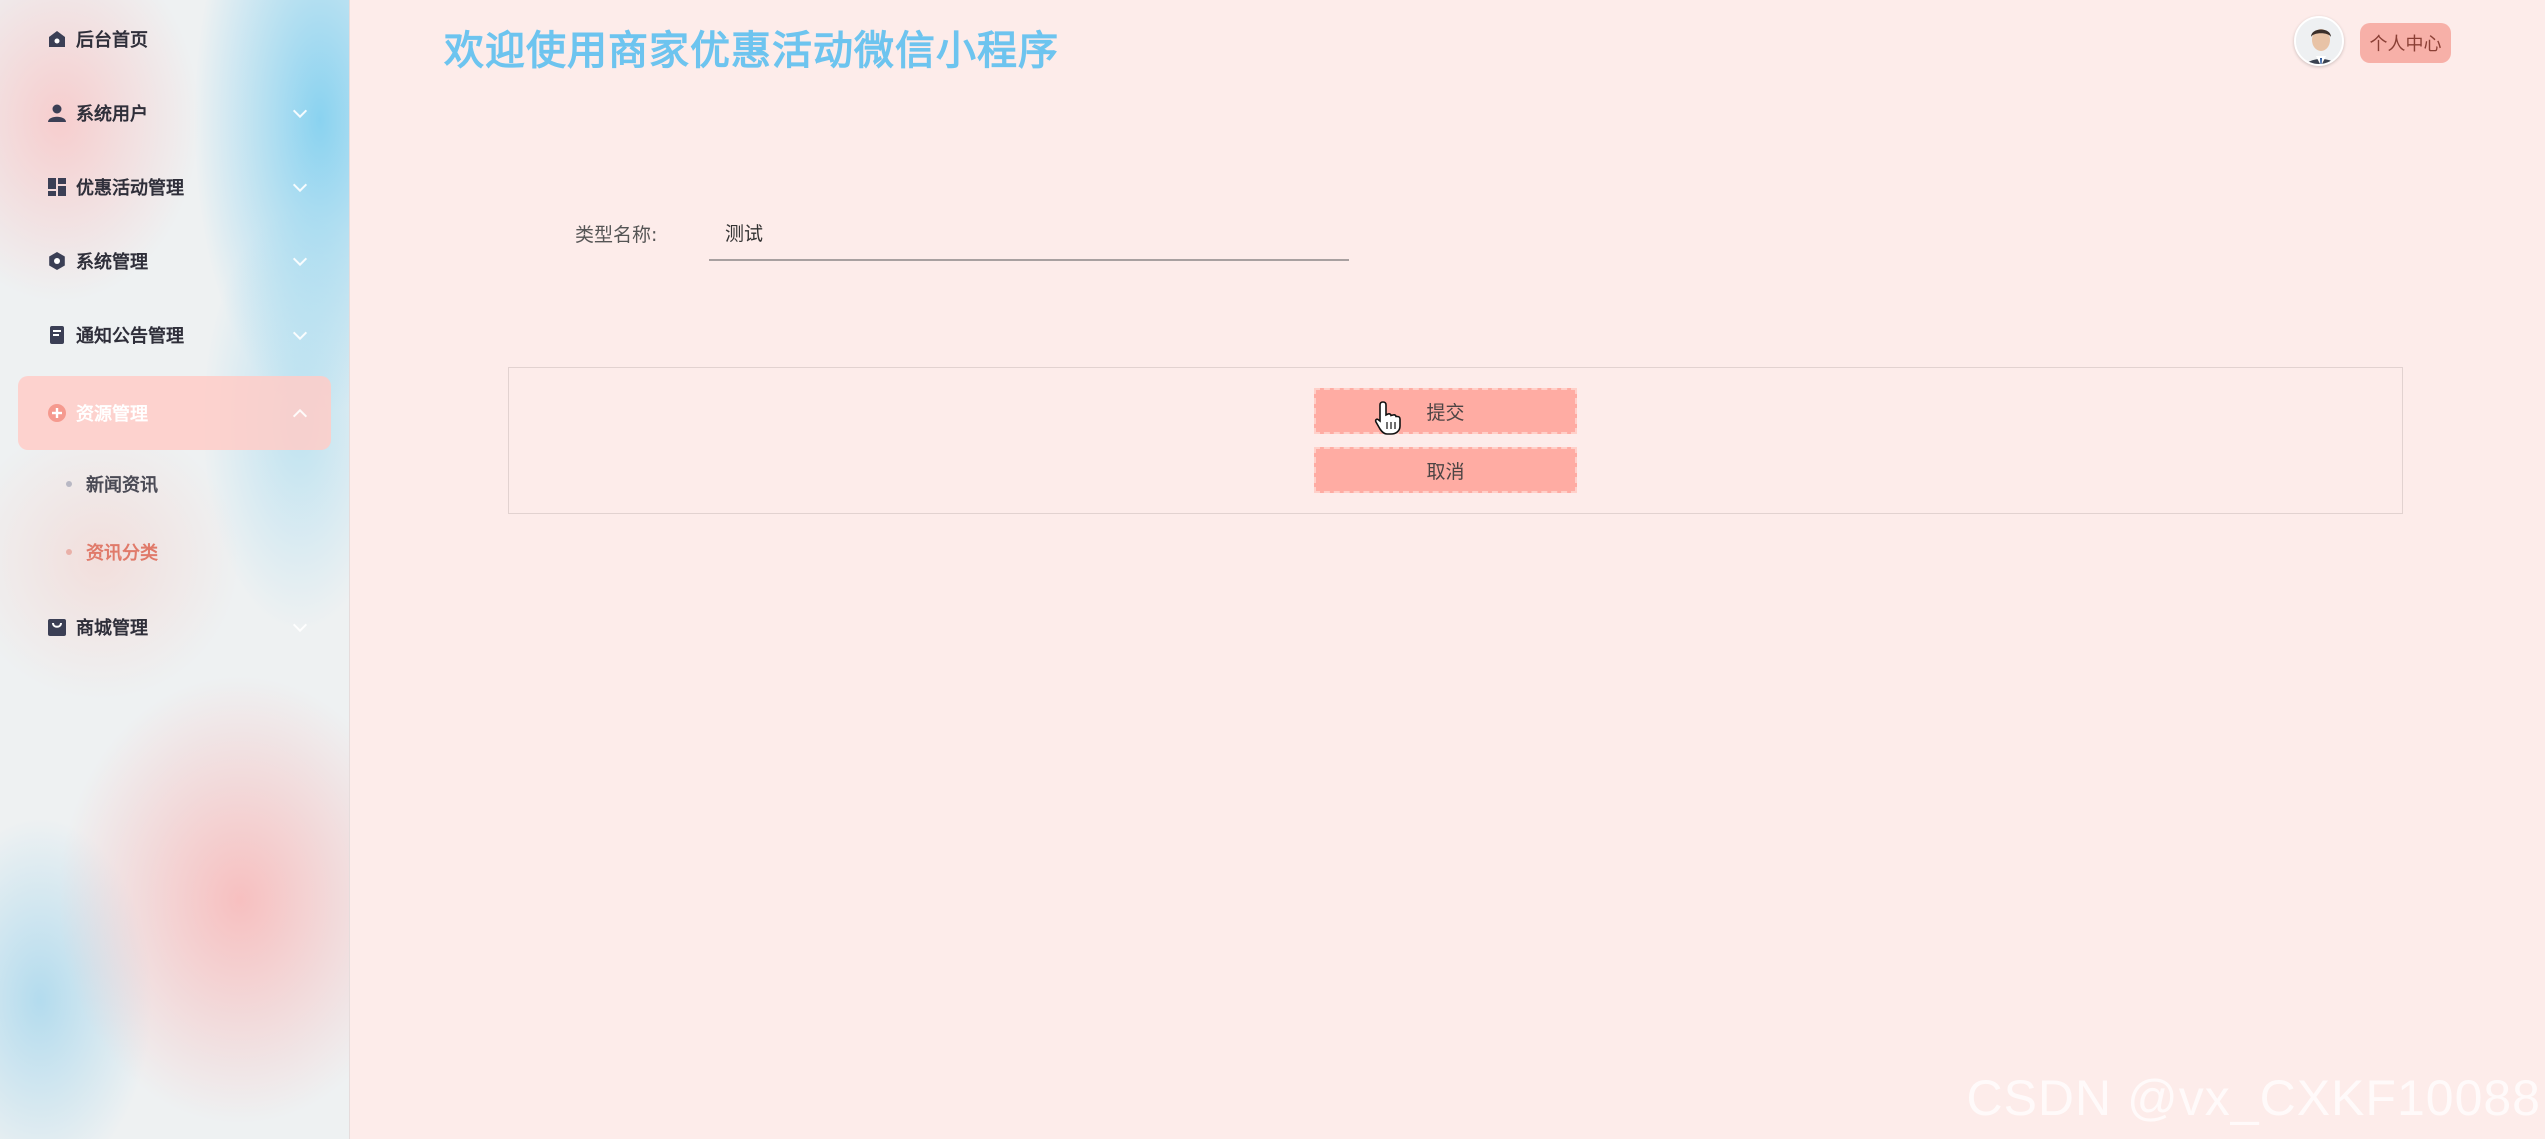 The image size is (2545, 1139). Describe the element at coordinates (174, 413) in the screenshot. I see `sidebar-item-resources: 资源管理` at that location.